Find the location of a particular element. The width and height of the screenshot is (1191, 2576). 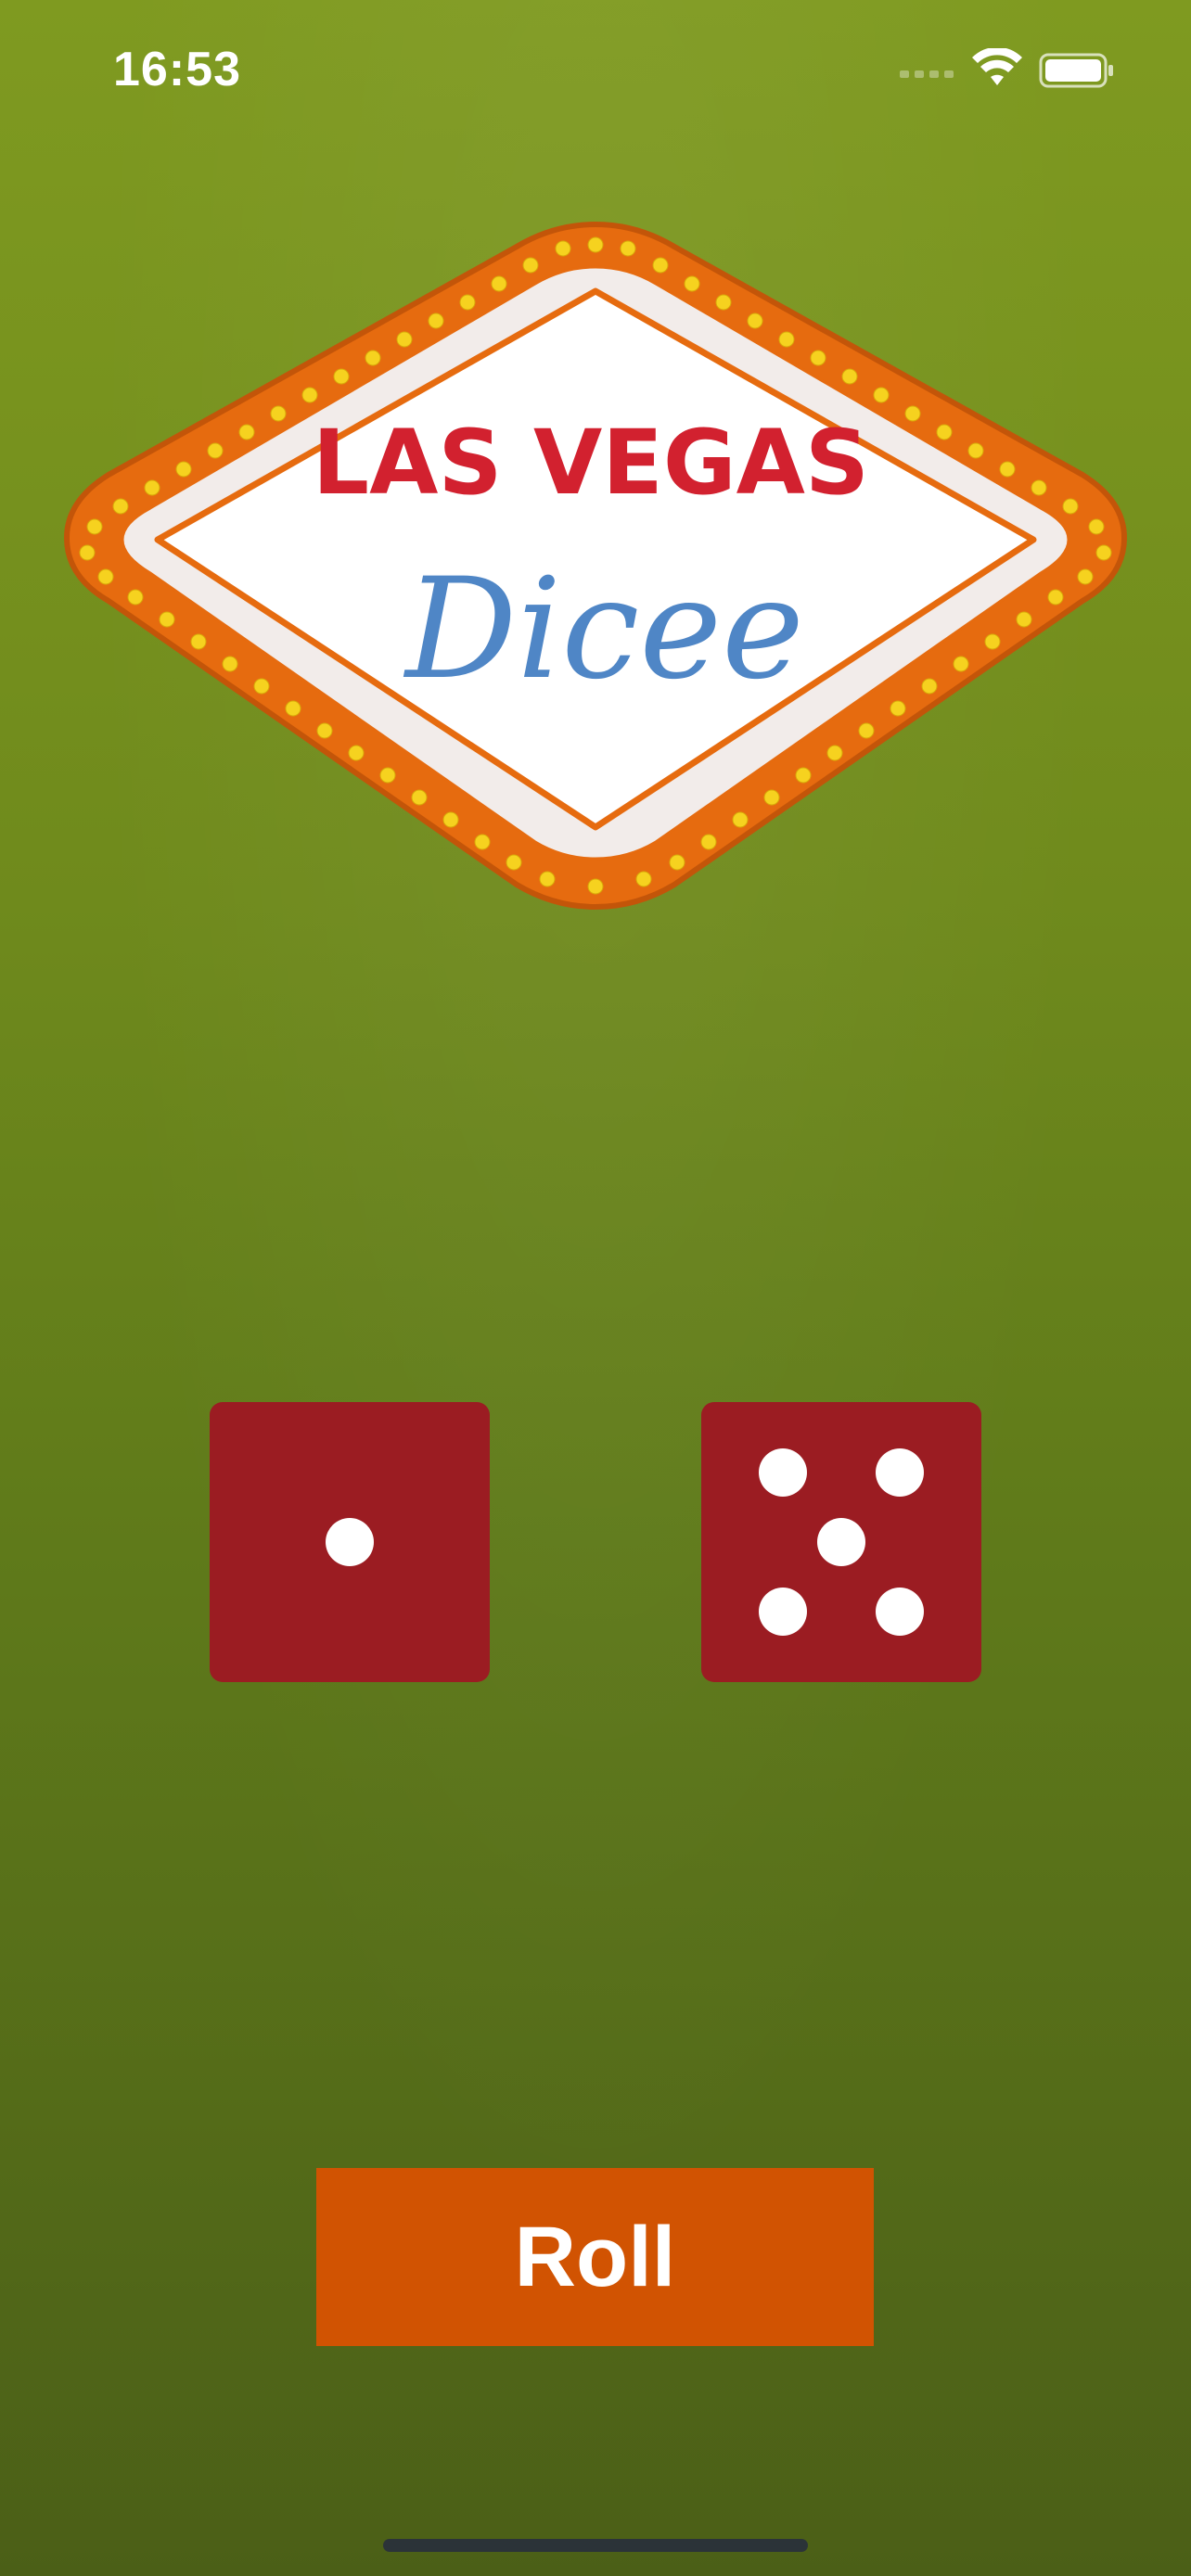

wifi-icon is located at coordinates (997, 66).